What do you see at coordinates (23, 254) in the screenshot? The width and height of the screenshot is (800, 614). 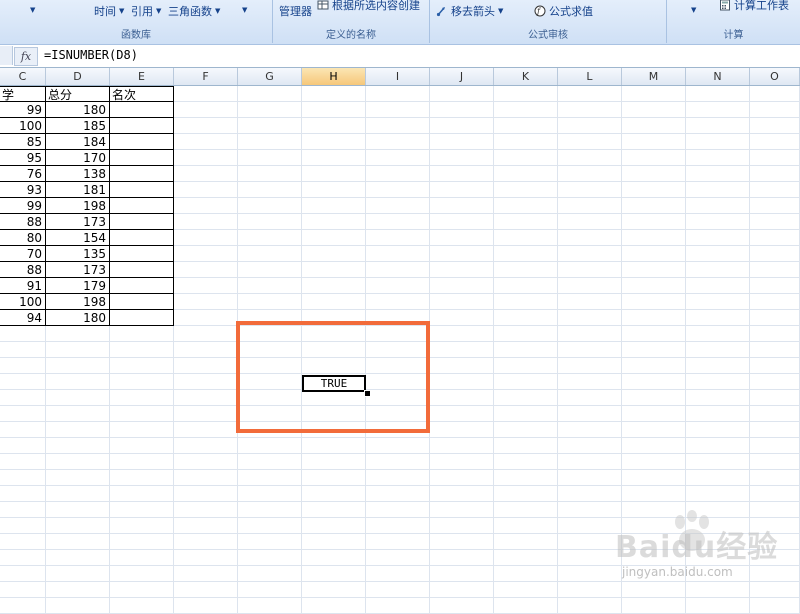 I see `cell-c: 70` at bounding box center [23, 254].